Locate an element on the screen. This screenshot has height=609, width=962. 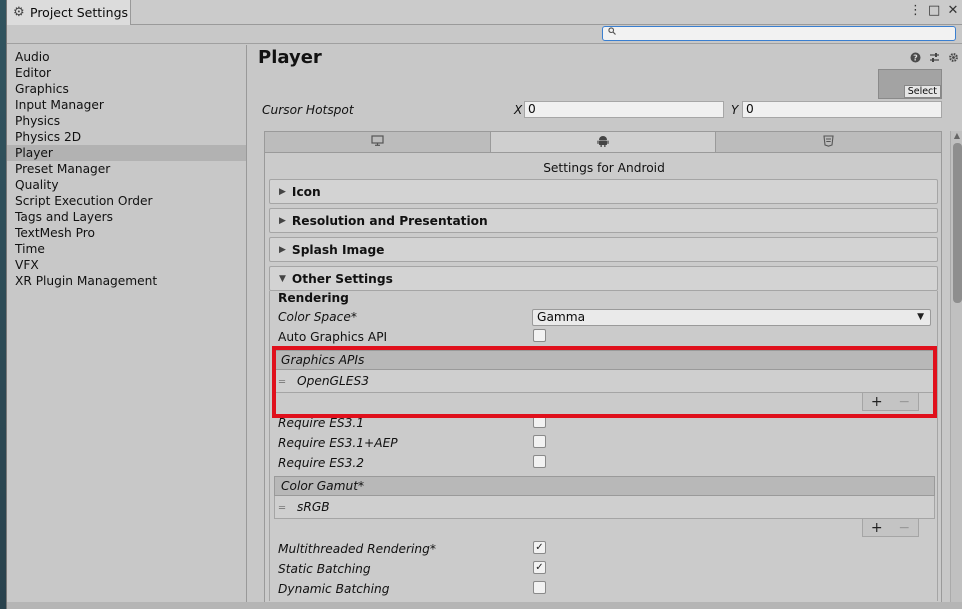
hotspot-y-field: 0 is located at coordinates (842, 109).